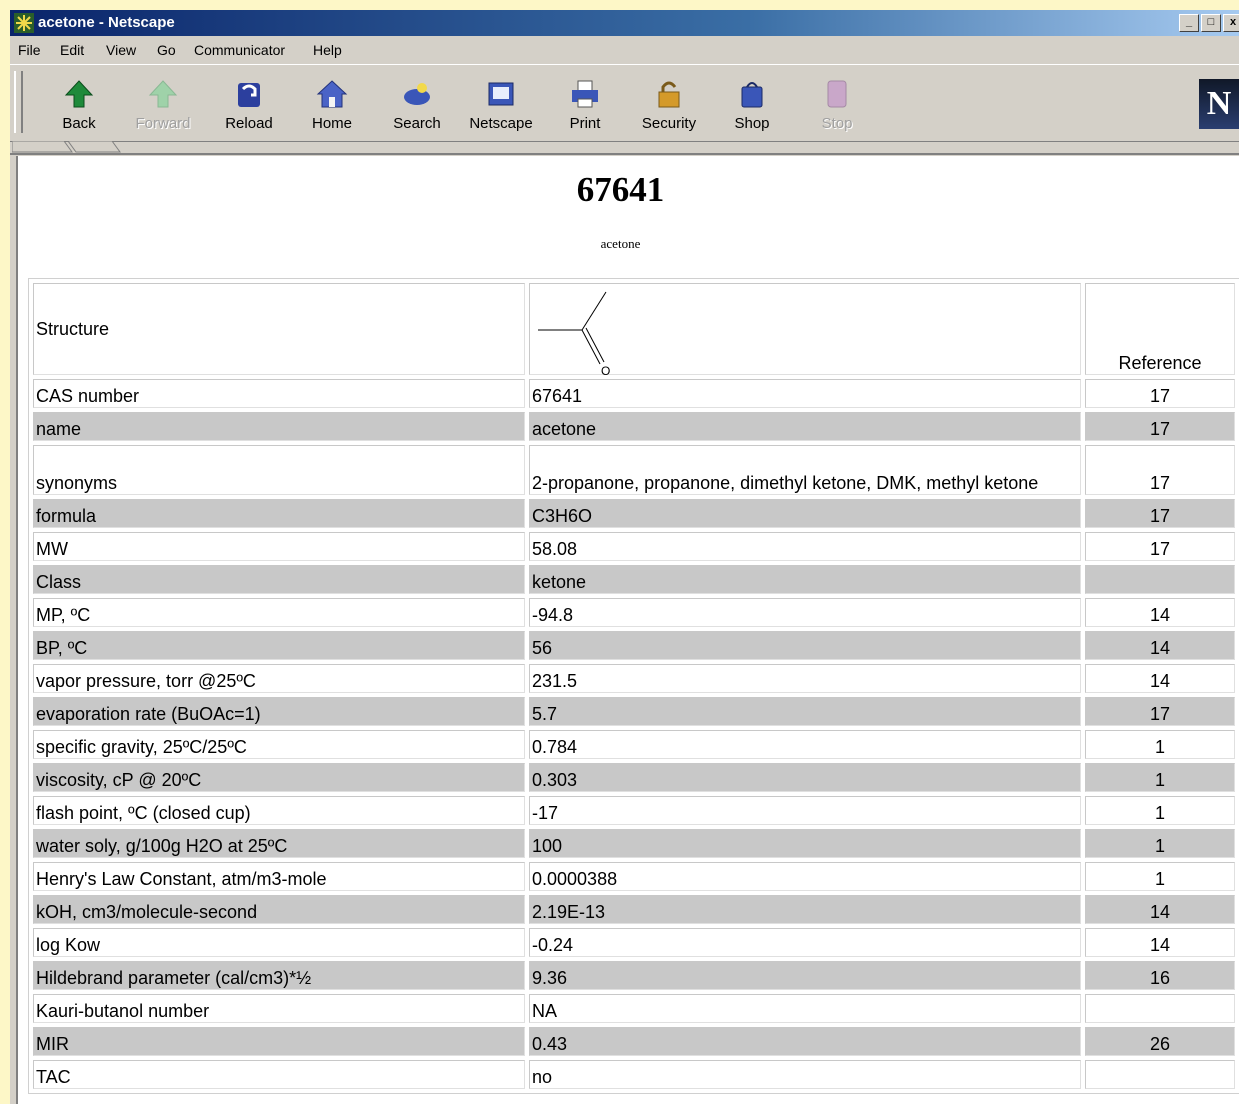 The height and width of the screenshot is (1104, 1239). I want to click on property-name-cell: Kauri-butanol number, so click(279, 1008).